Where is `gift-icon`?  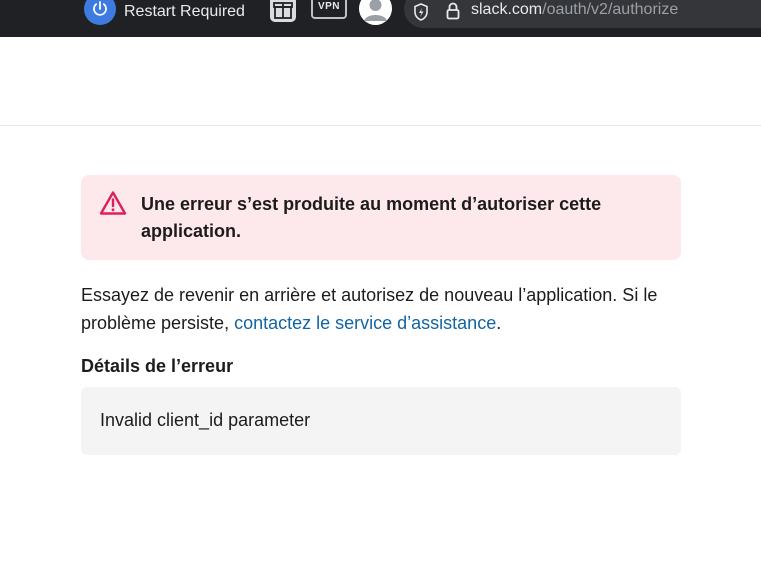 gift-icon is located at coordinates (283, 12).